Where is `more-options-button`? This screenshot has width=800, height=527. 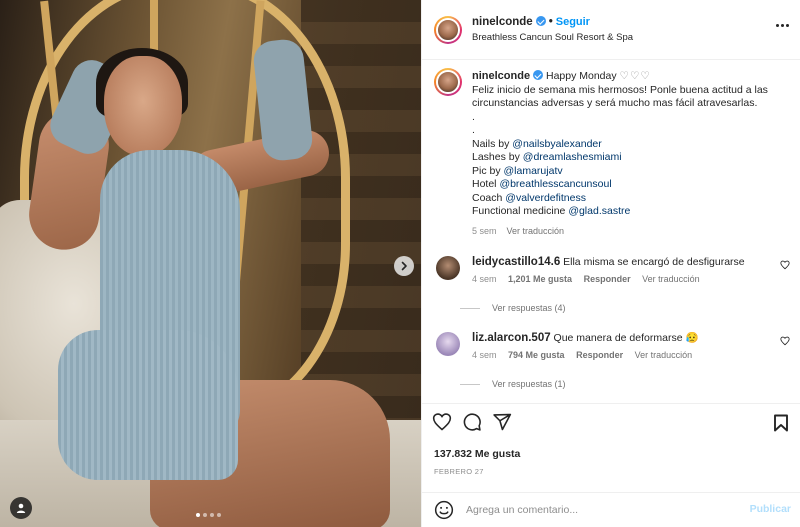
more-options-button is located at coordinates (782, 25).